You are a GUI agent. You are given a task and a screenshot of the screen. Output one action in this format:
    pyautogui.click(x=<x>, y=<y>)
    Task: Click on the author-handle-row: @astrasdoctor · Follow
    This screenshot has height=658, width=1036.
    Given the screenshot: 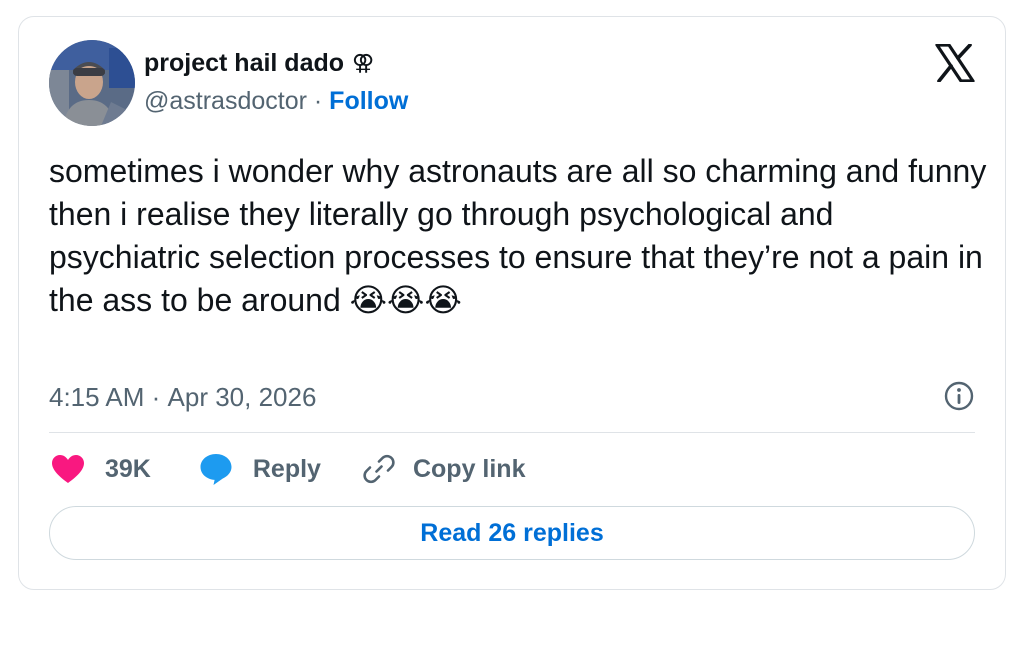 What is the action you would take?
    pyautogui.click(x=276, y=101)
    